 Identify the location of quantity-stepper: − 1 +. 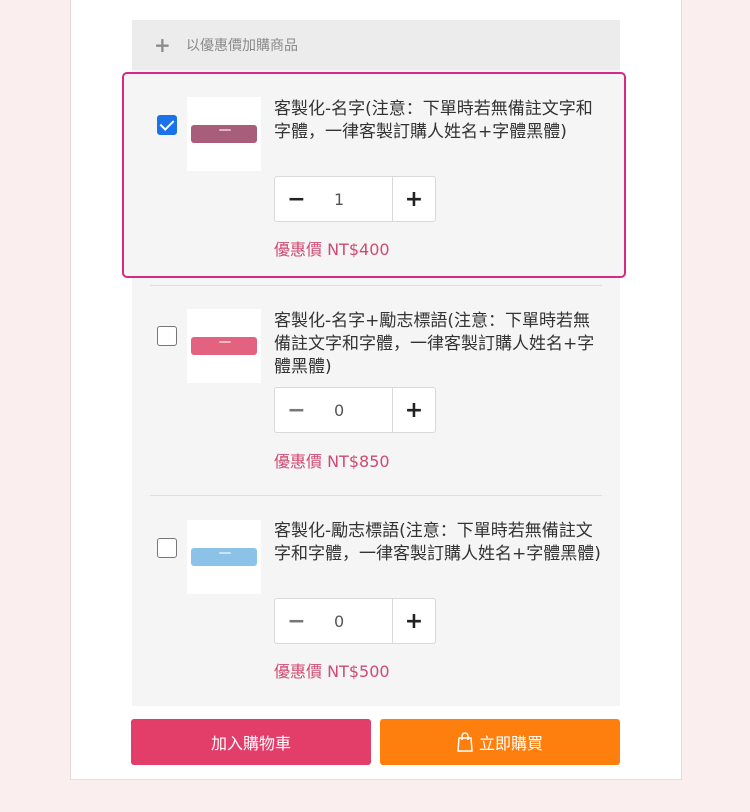
(355, 199).